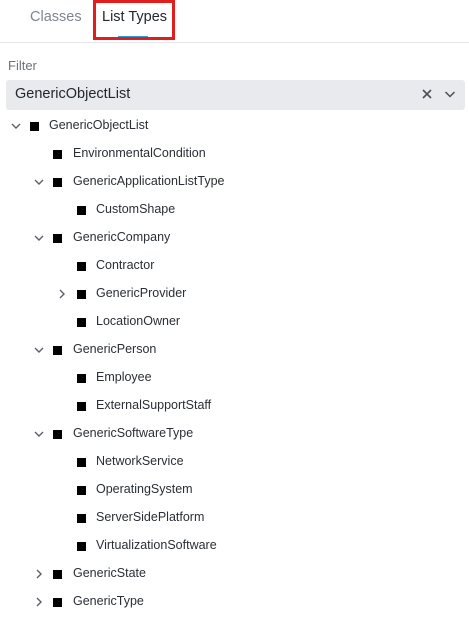  What do you see at coordinates (220, 574) in the screenshot?
I see `tree-item: GenericState` at bounding box center [220, 574].